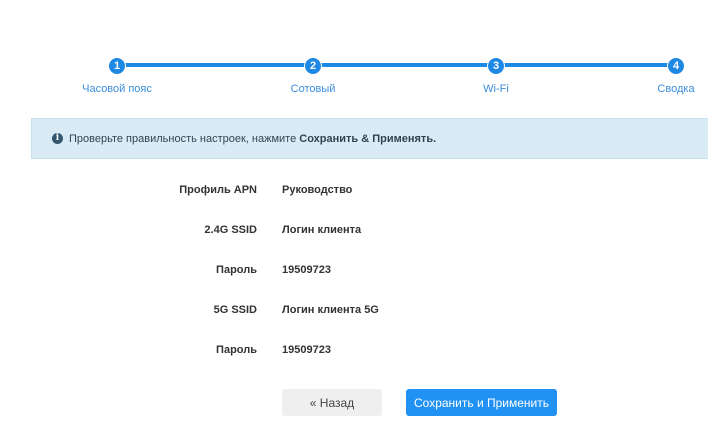 The image size is (726, 436). I want to click on row-value: Логин клиента, so click(322, 230).